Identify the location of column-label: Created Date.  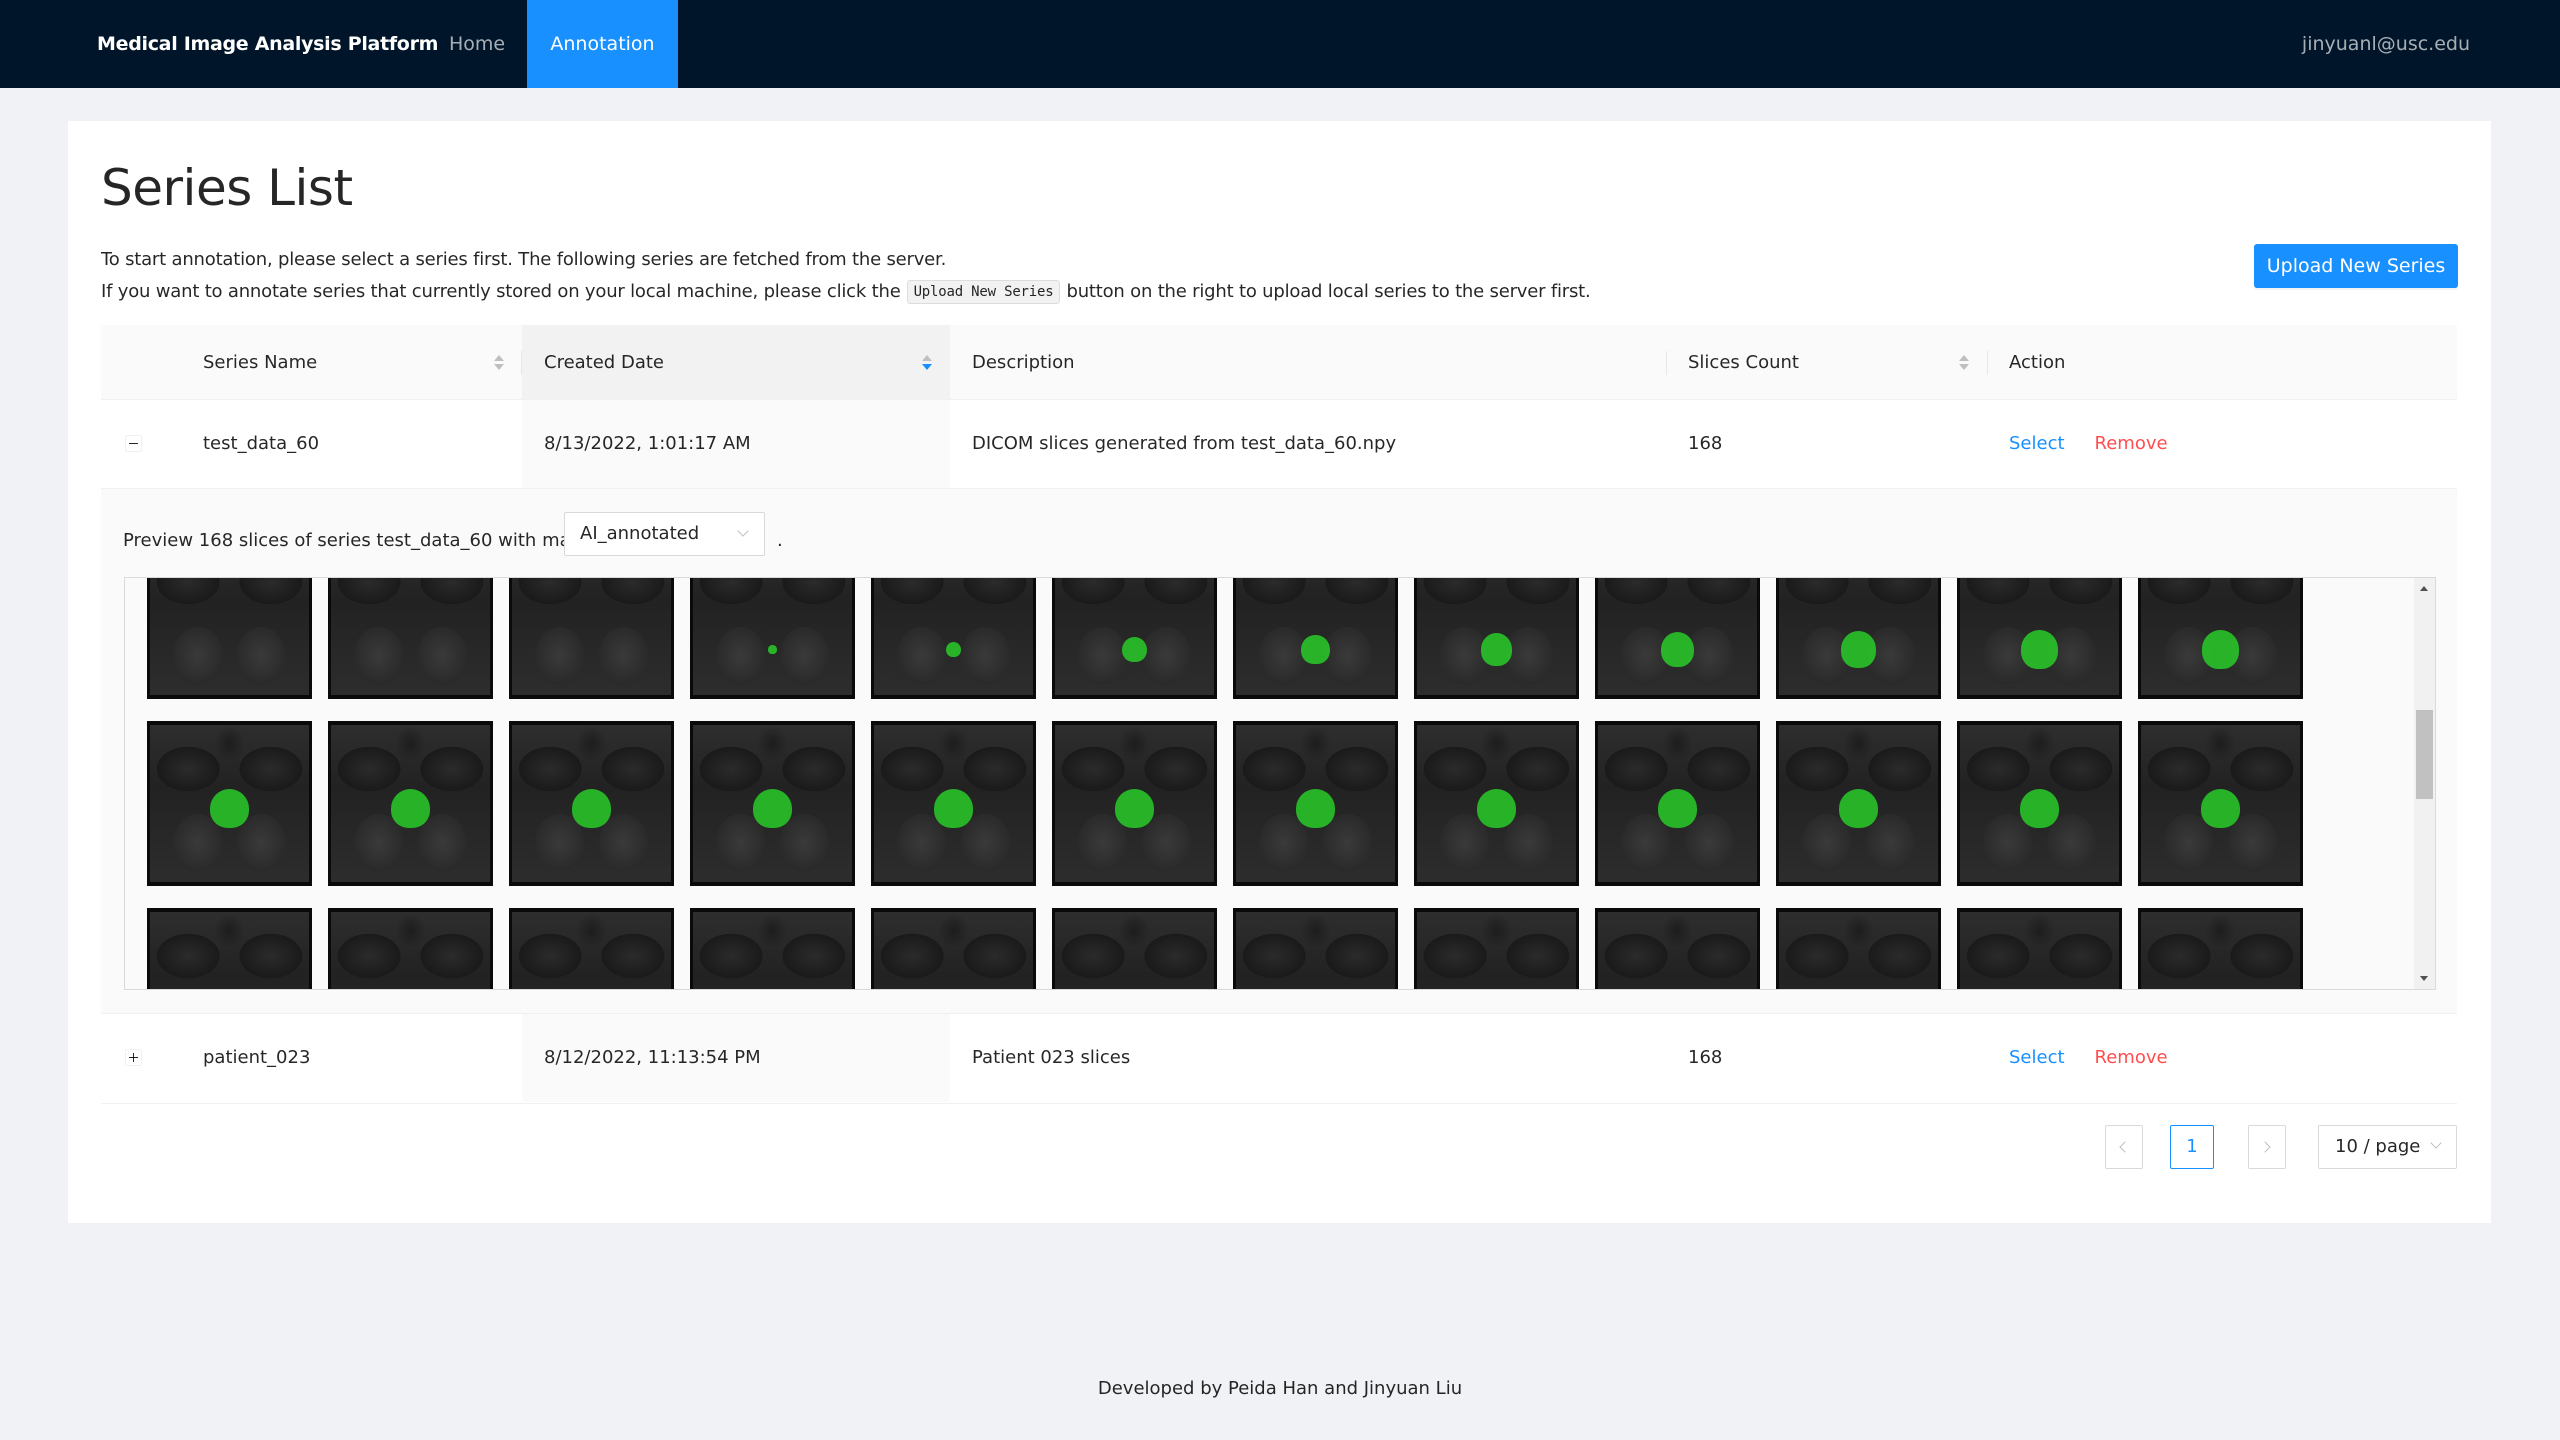
(604, 362).